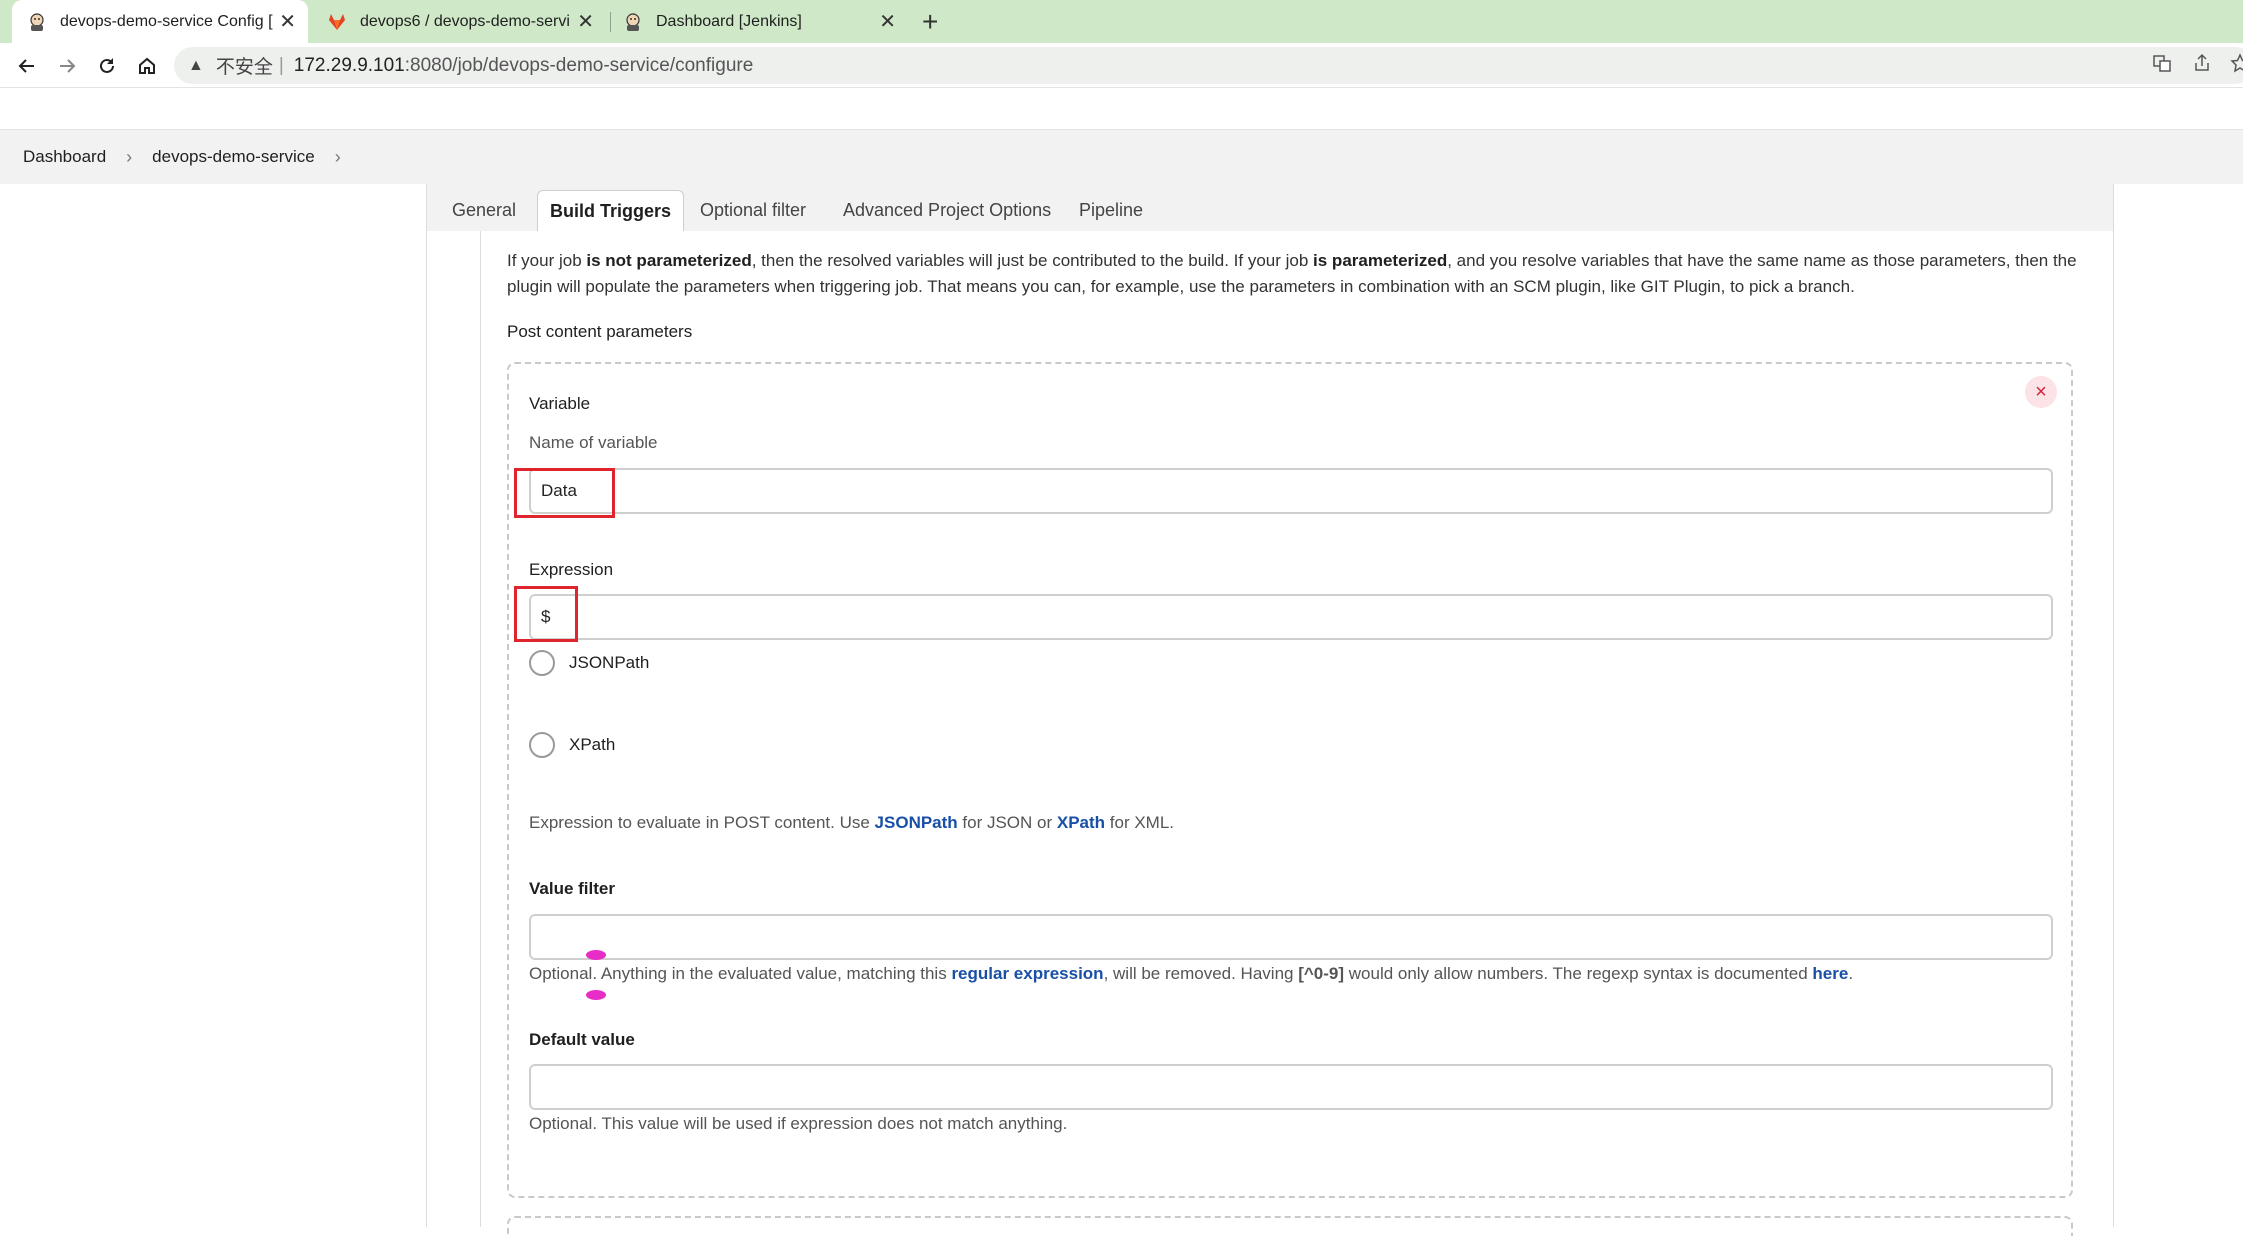 The height and width of the screenshot is (1236, 2243). Describe the element at coordinates (1291, 937) in the screenshot. I see `value-filter-input` at that location.